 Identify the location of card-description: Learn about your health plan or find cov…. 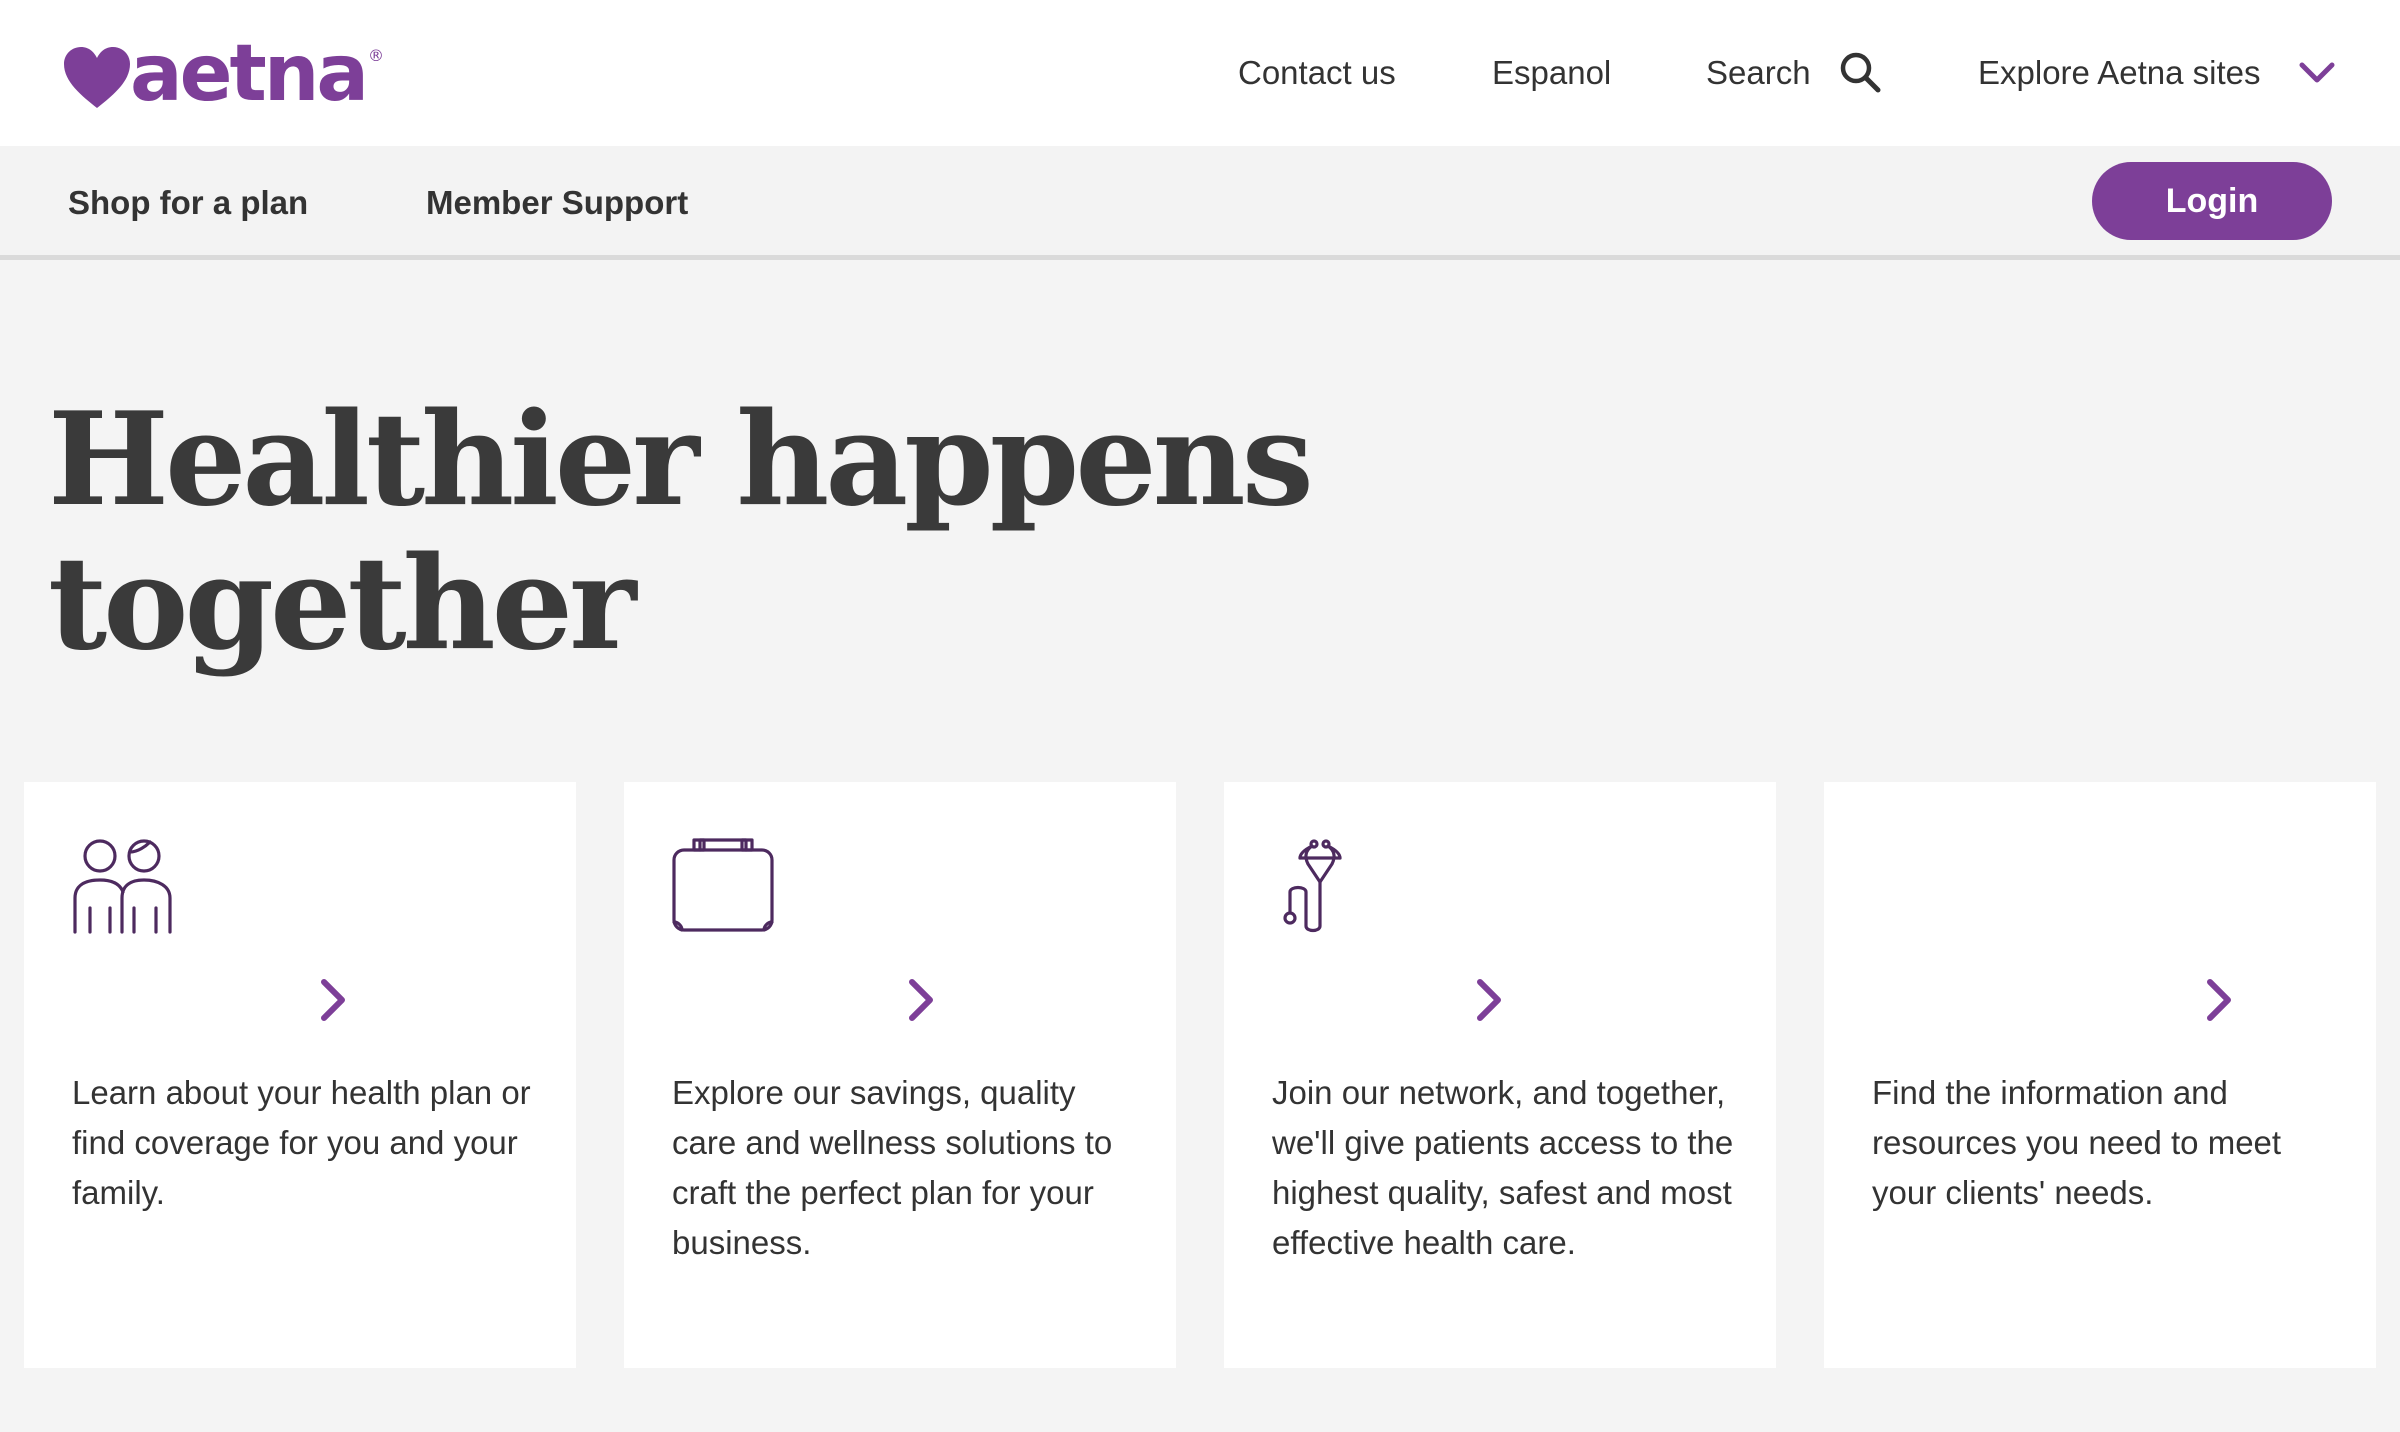
(301, 1142).